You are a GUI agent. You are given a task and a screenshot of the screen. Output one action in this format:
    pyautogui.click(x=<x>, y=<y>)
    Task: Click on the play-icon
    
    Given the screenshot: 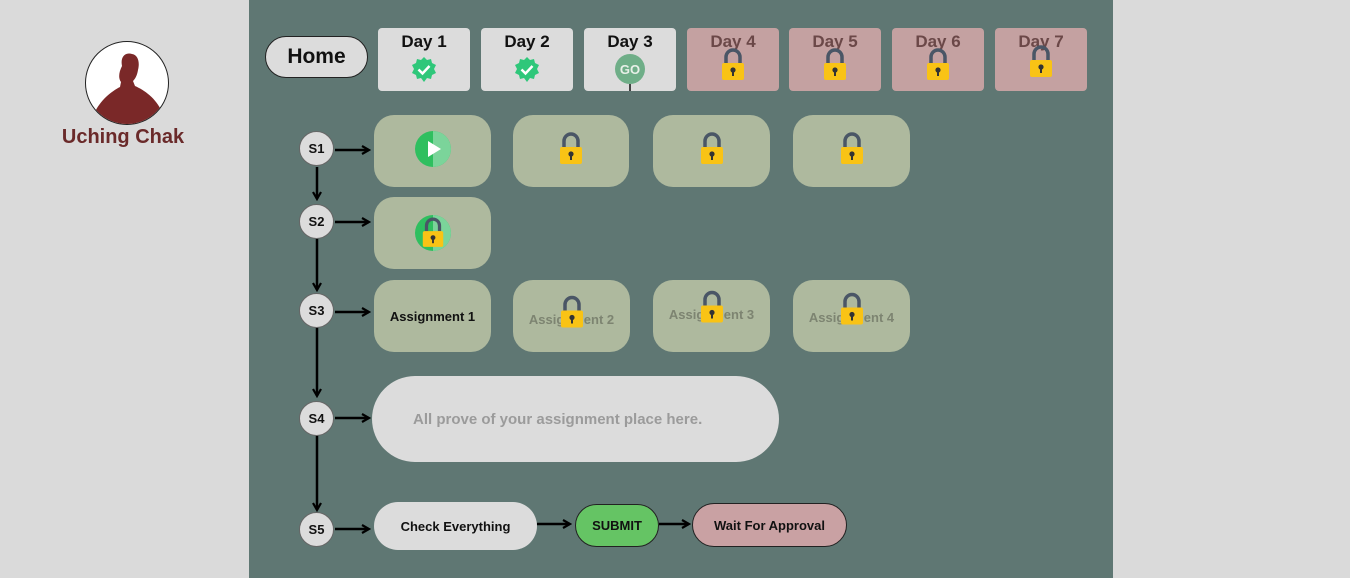 What is the action you would take?
    pyautogui.click(x=433, y=151)
    